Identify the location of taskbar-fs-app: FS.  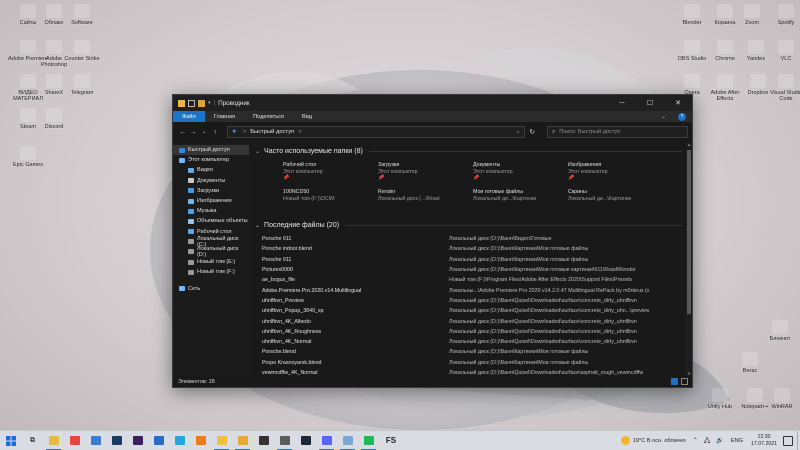
(391, 440).